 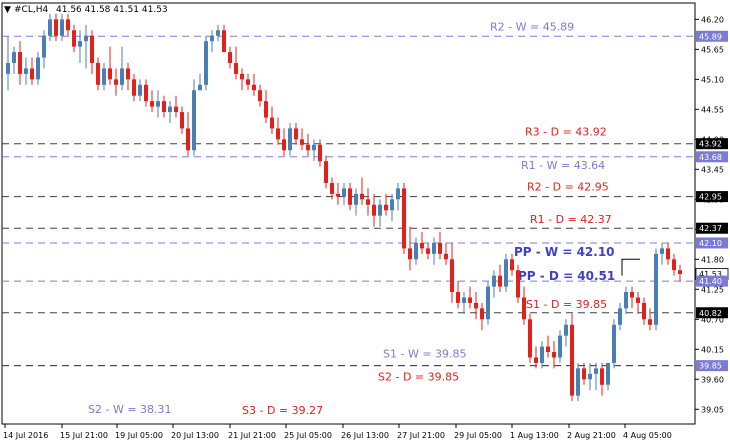 I want to click on level-label: R1 - D = 42.37, so click(x=571, y=219).